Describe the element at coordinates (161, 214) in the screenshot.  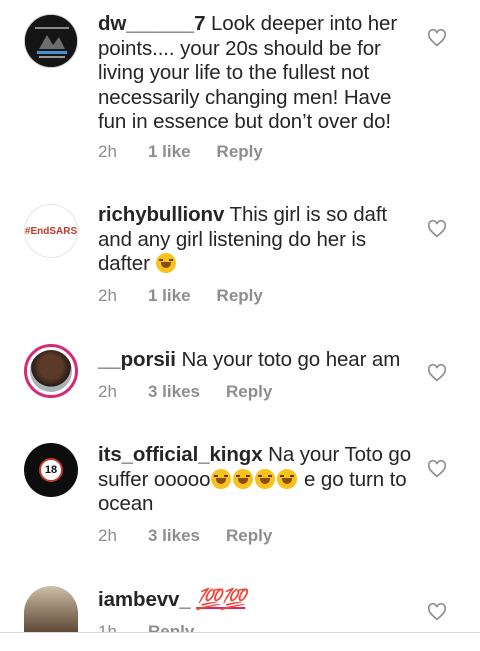
I see `comment-username: richybullionv` at that location.